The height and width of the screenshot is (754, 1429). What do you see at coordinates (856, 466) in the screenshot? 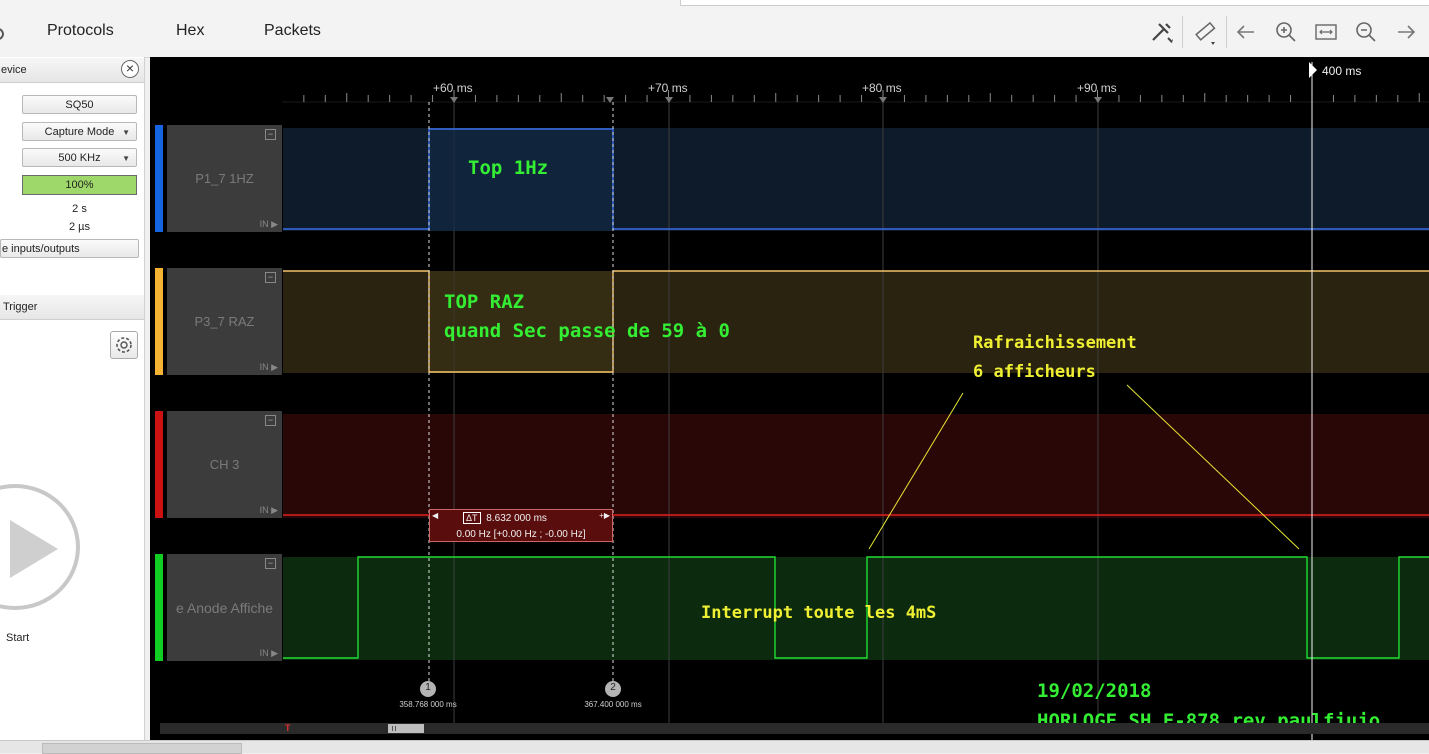
I see `channel-3-bg` at bounding box center [856, 466].